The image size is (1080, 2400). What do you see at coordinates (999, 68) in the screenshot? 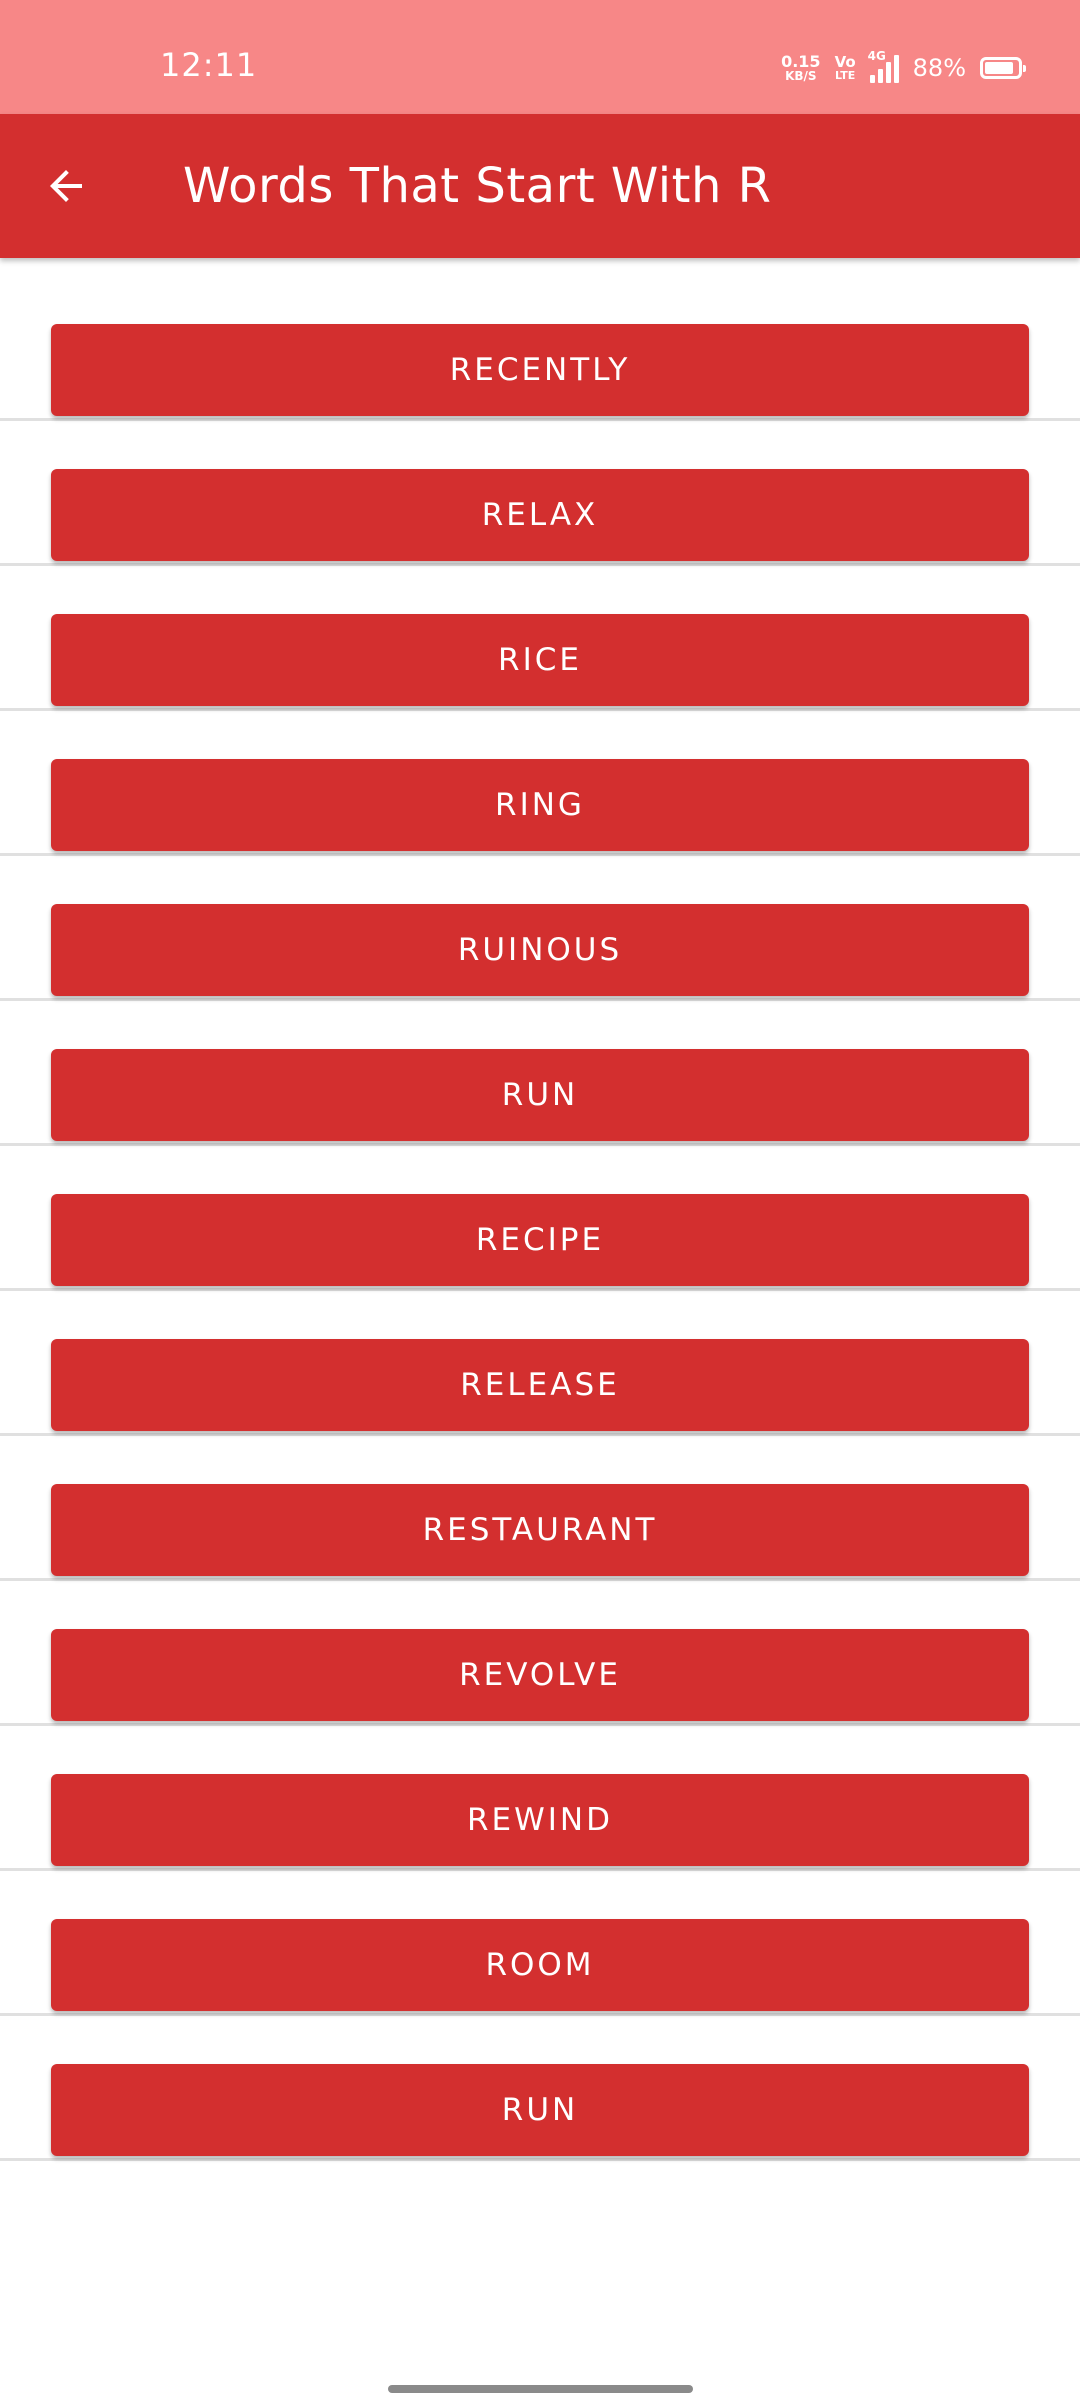
I see `battery-fill` at bounding box center [999, 68].